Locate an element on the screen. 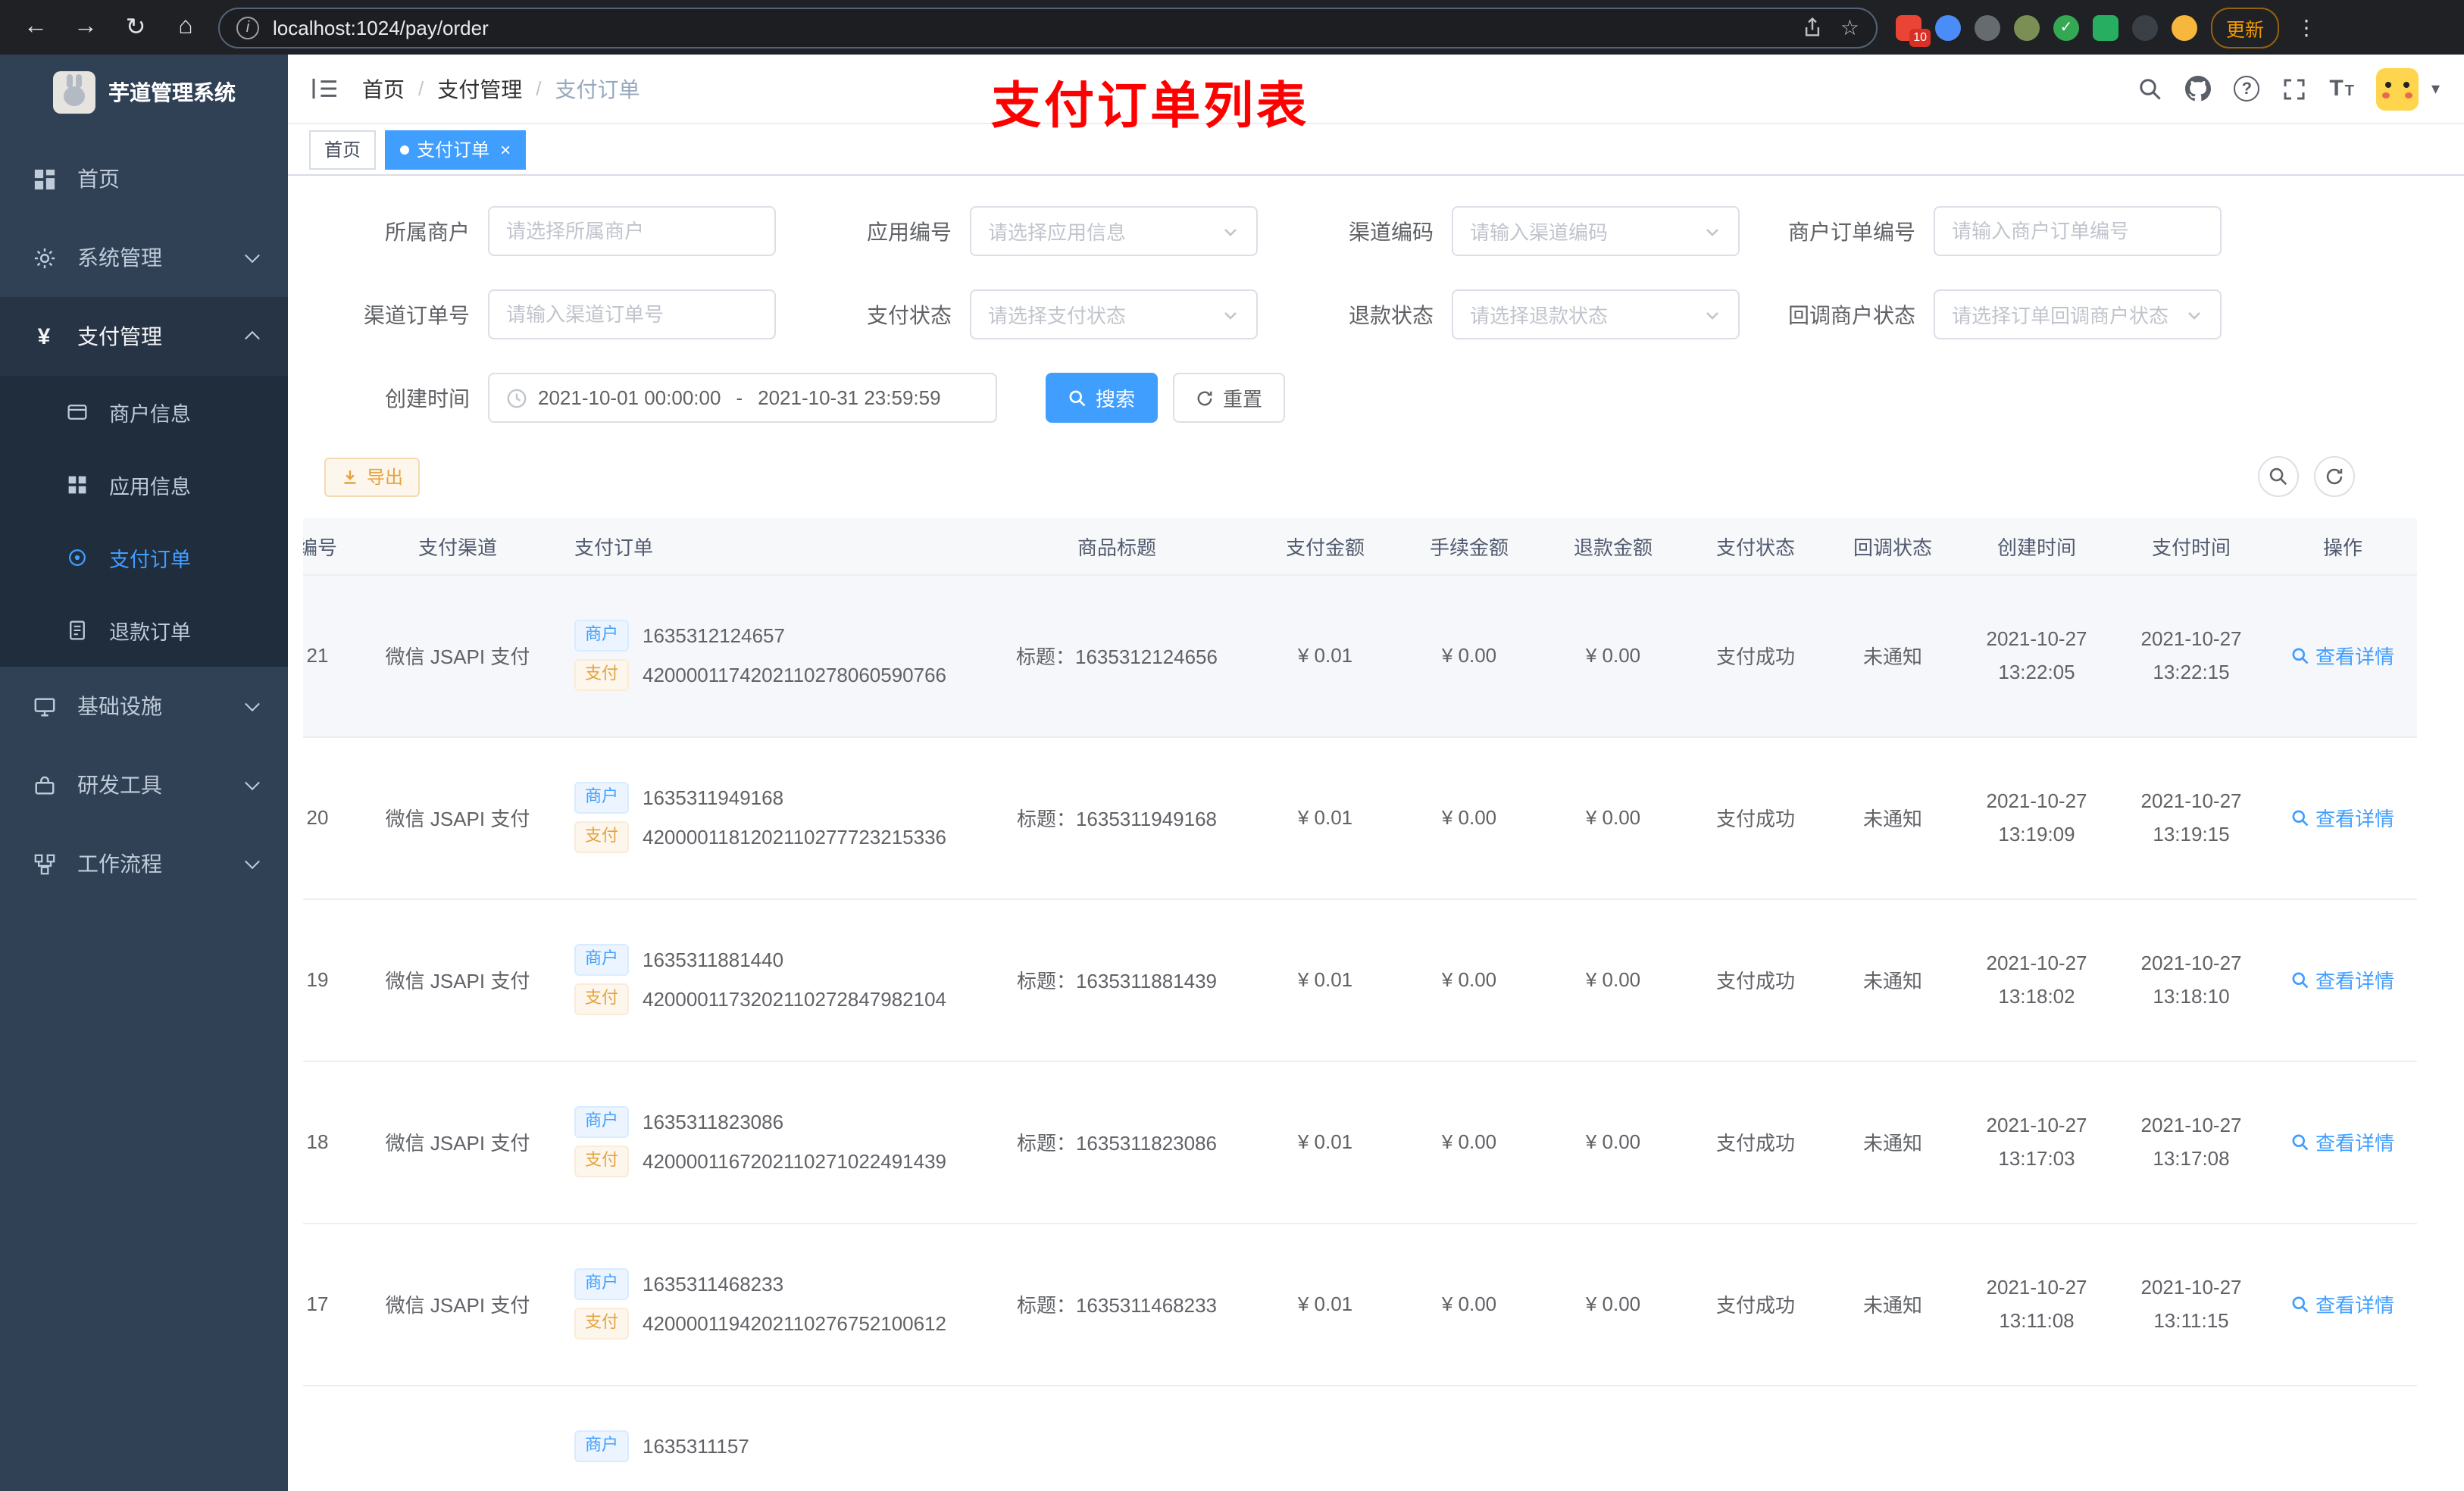  refresh-table-button is located at coordinates (2334, 476).